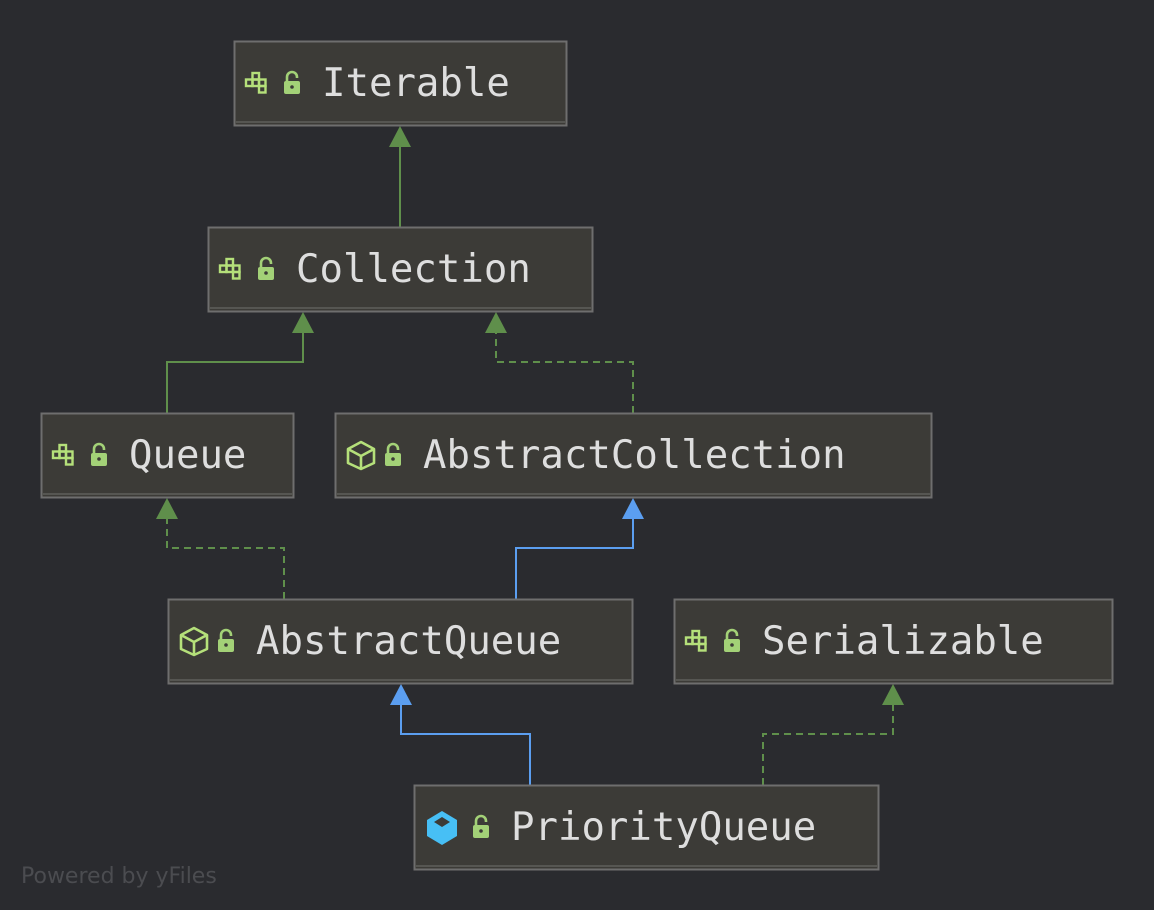 The image size is (1154, 910). I want to click on node-label: Collection, so click(413, 269).